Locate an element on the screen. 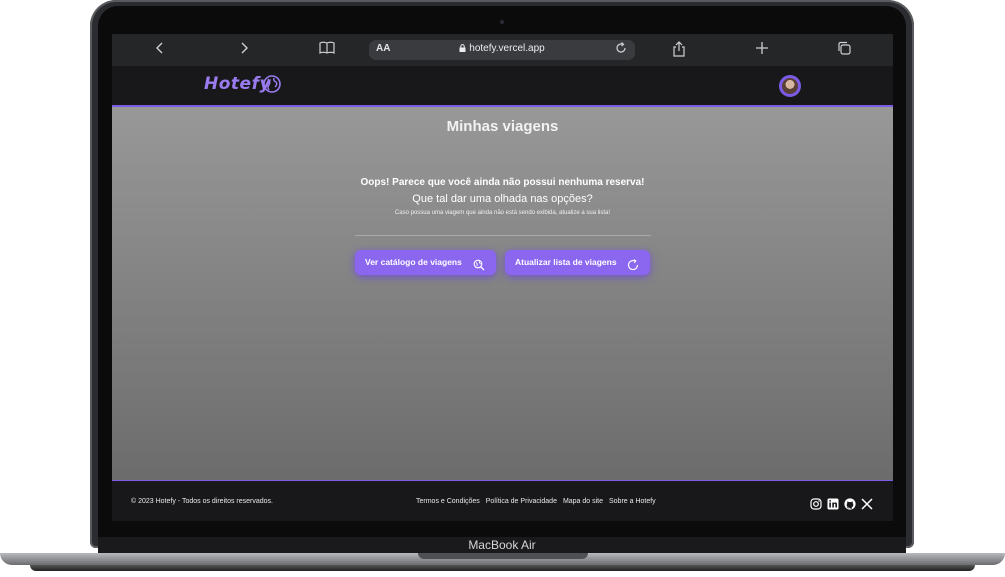  x-icon is located at coordinates (867, 502).